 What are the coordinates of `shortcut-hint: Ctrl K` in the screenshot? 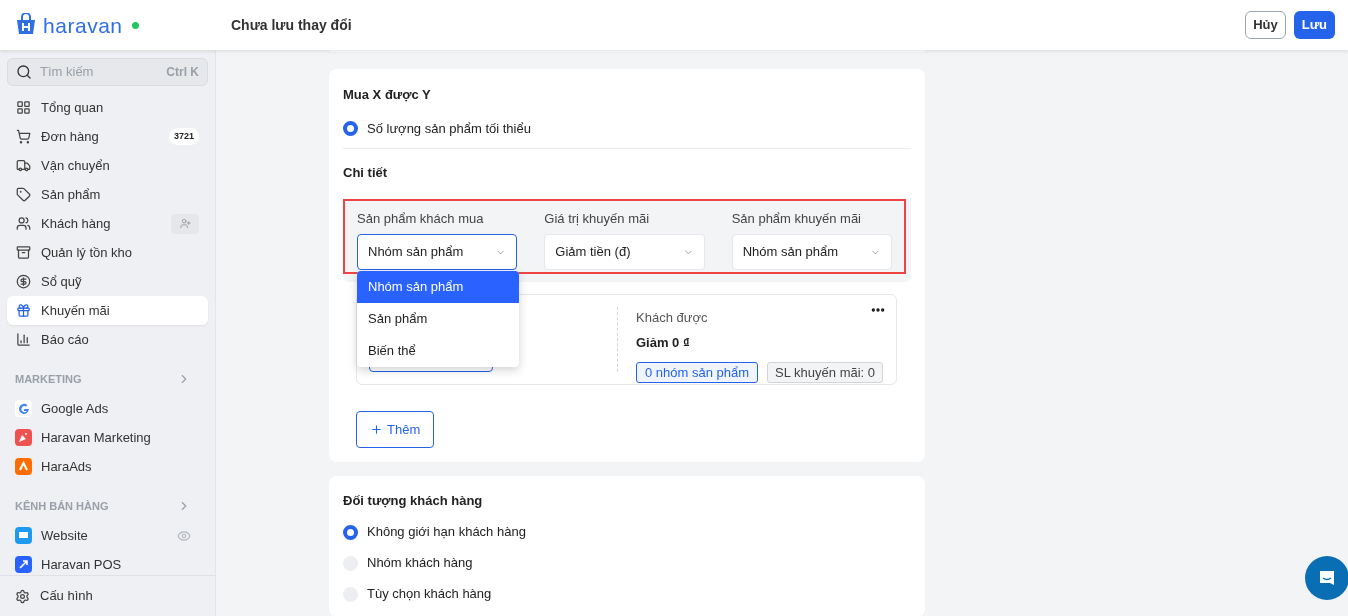 It's located at (182, 72).